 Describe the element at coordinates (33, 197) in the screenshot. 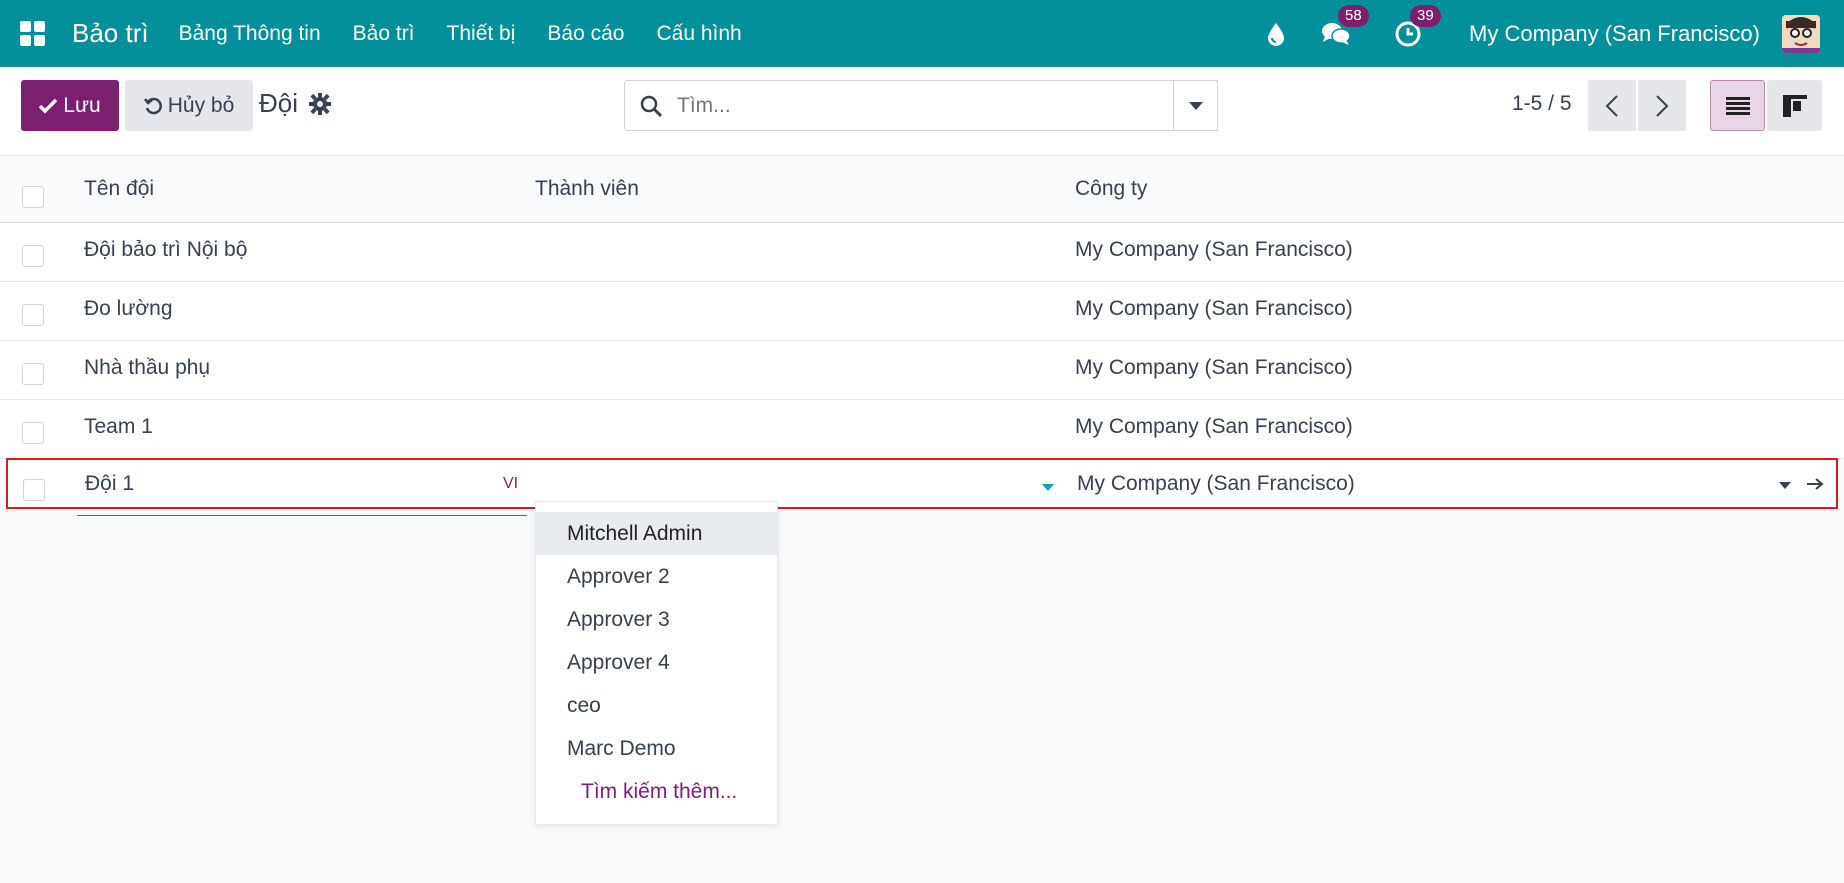

I see `select-all-checkbox` at that location.